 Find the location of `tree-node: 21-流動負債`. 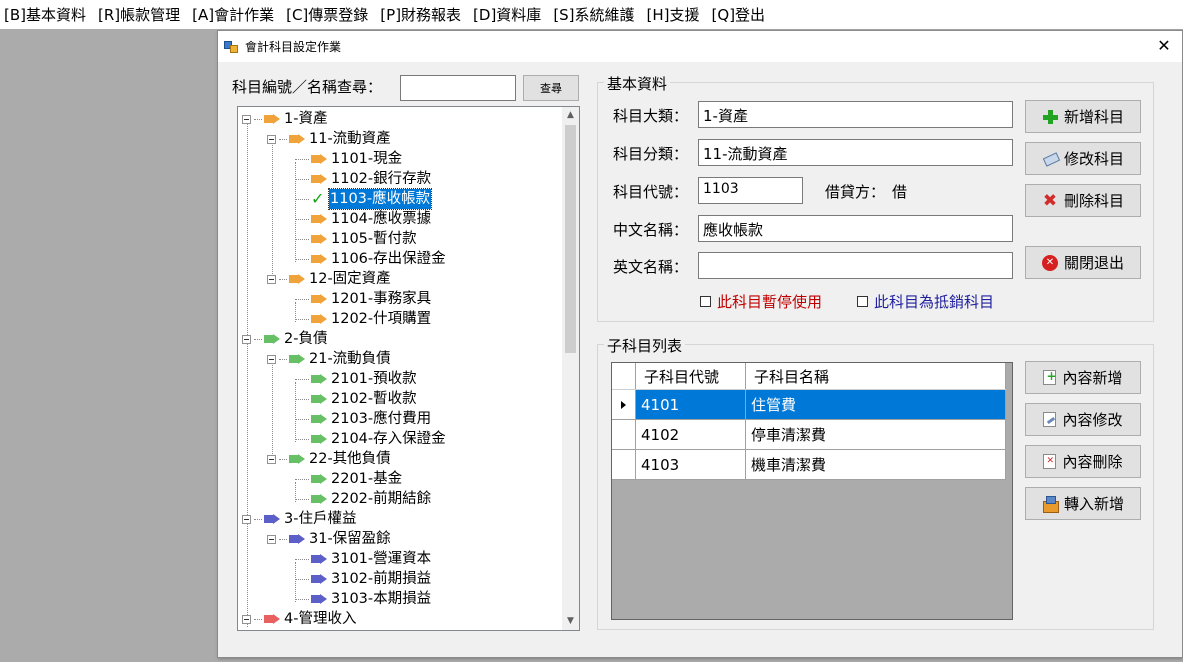

tree-node: 21-流動負債 is located at coordinates (329, 359).